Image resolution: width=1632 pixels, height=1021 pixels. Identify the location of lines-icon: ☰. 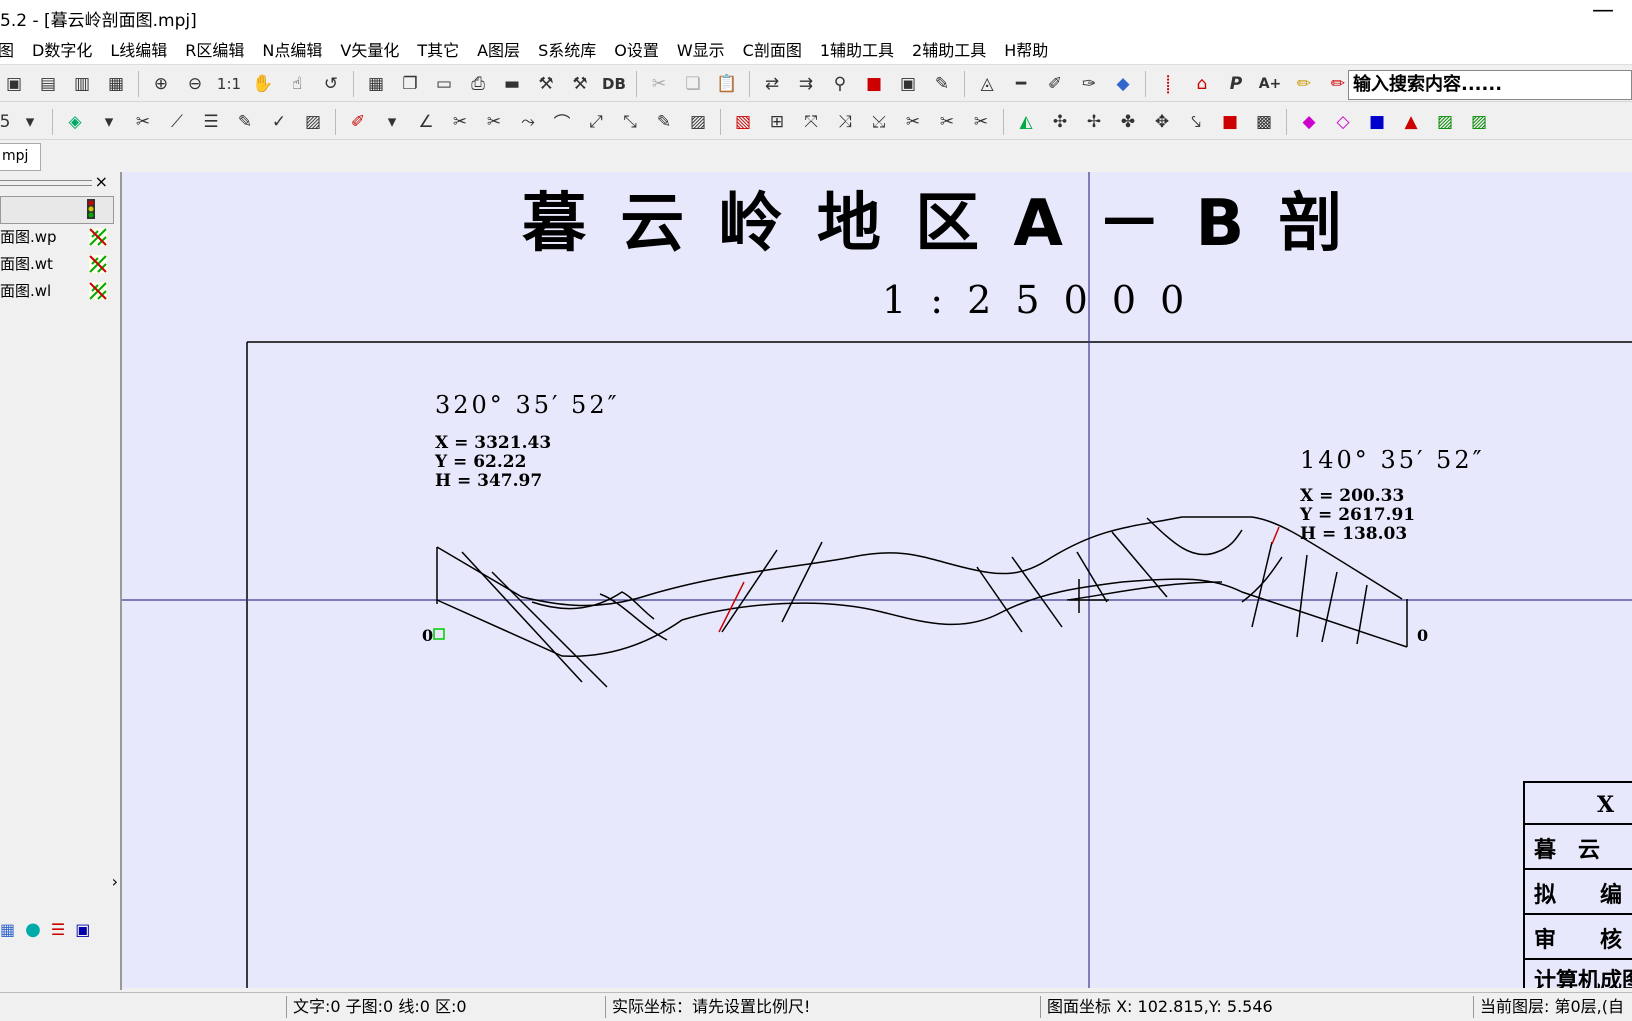
(58, 929).